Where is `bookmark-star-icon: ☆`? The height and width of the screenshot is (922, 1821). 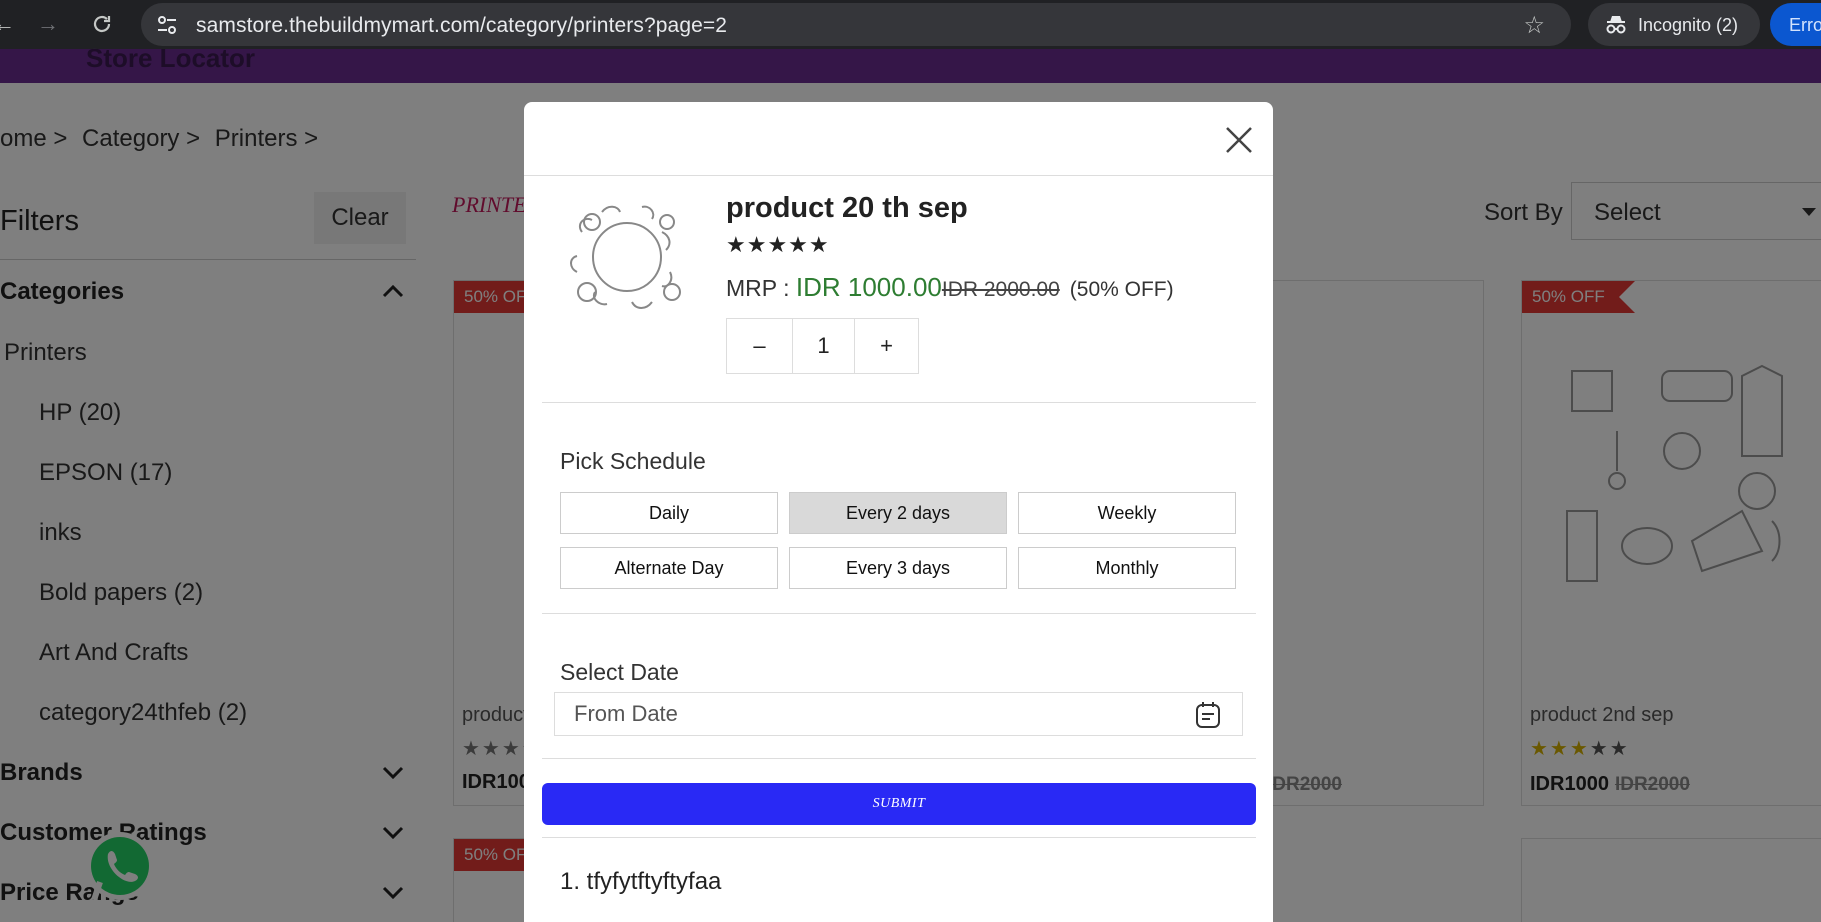 bookmark-star-icon: ☆ is located at coordinates (1534, 25).